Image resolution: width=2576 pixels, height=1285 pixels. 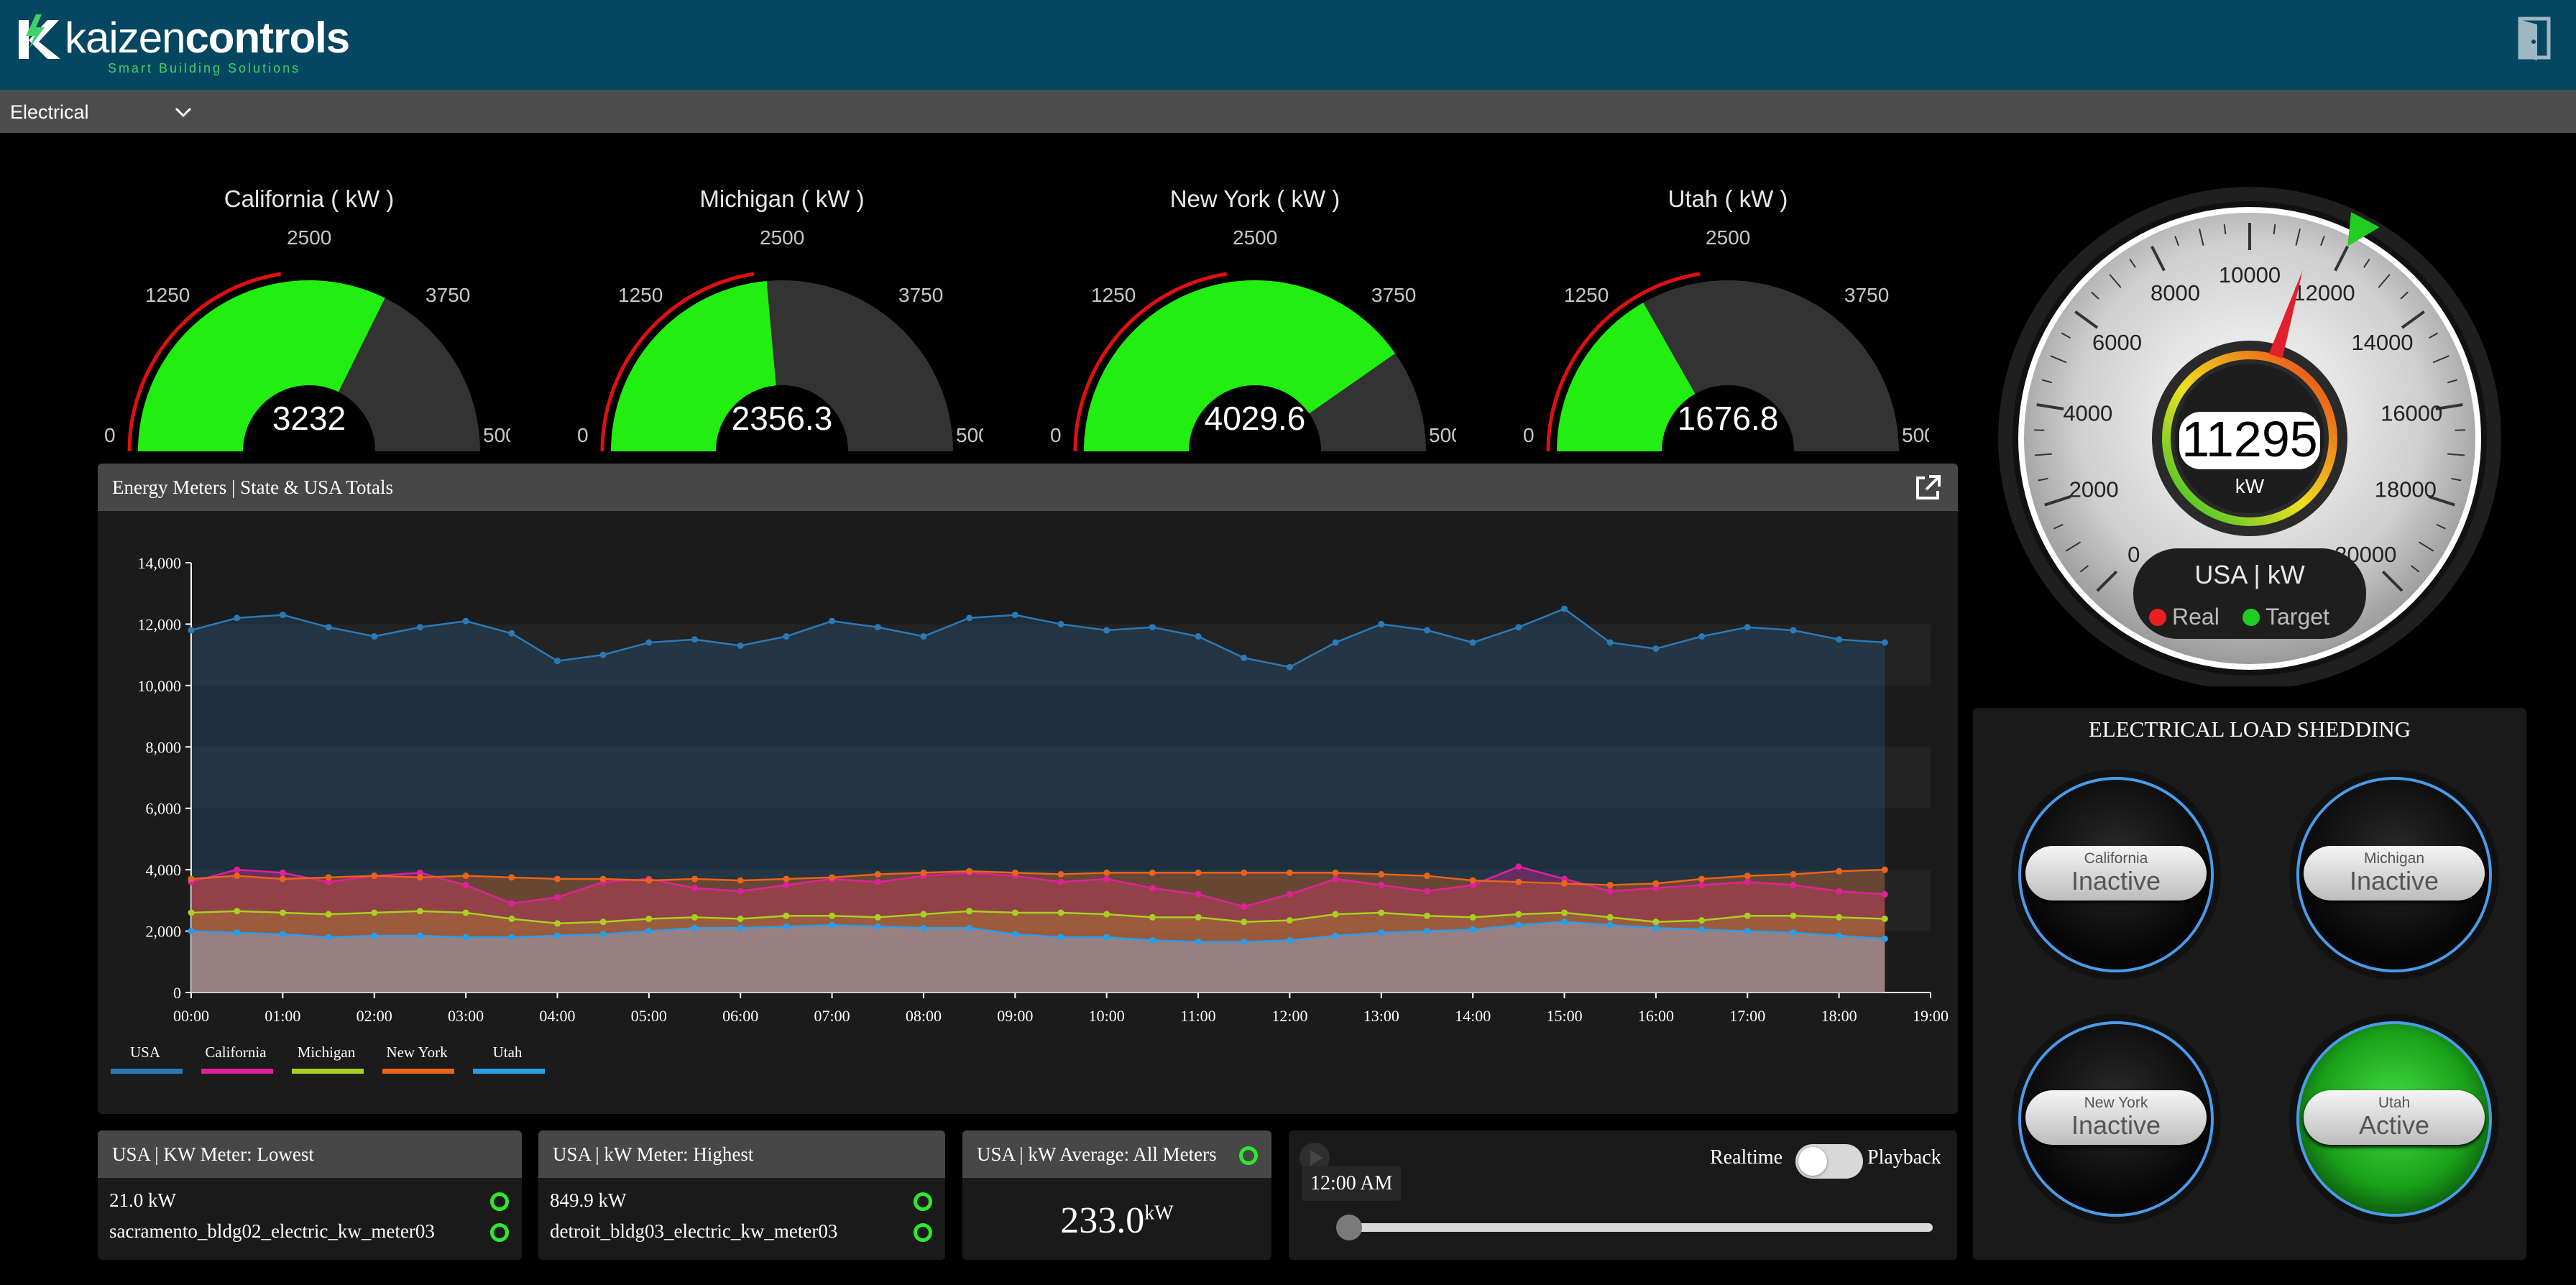 I want to click on load-shed-california-button: California Inactive, so click(x=2116, y=881).